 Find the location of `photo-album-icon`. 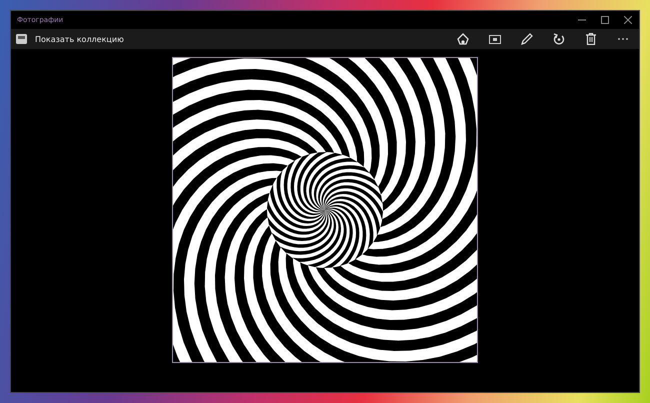

photo-album-icon is located at coordinates (21, 39).